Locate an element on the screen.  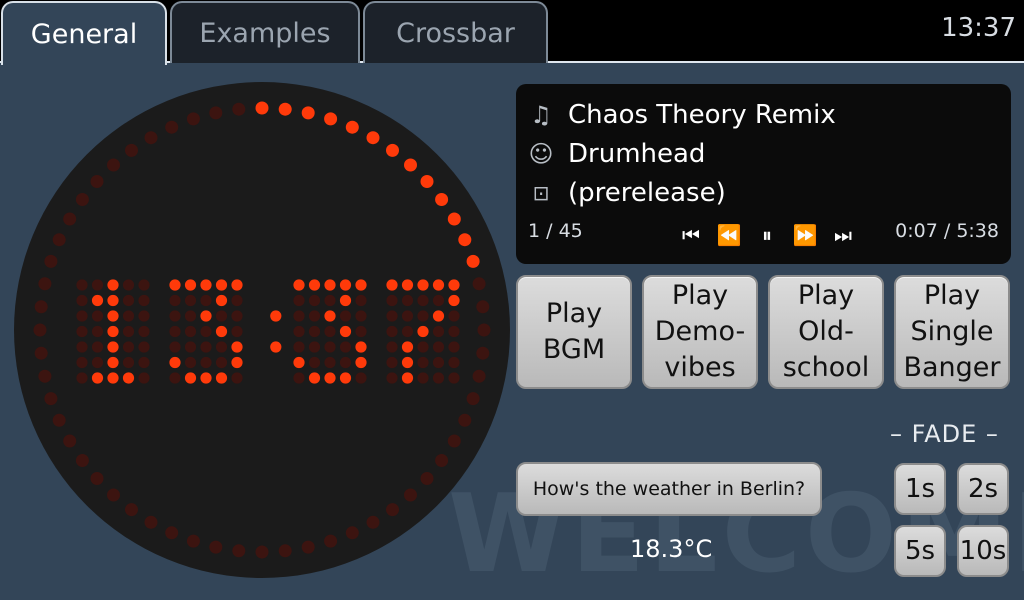
track-album-row: ⊡ (prerelease) is located at coordinates (627, 193).